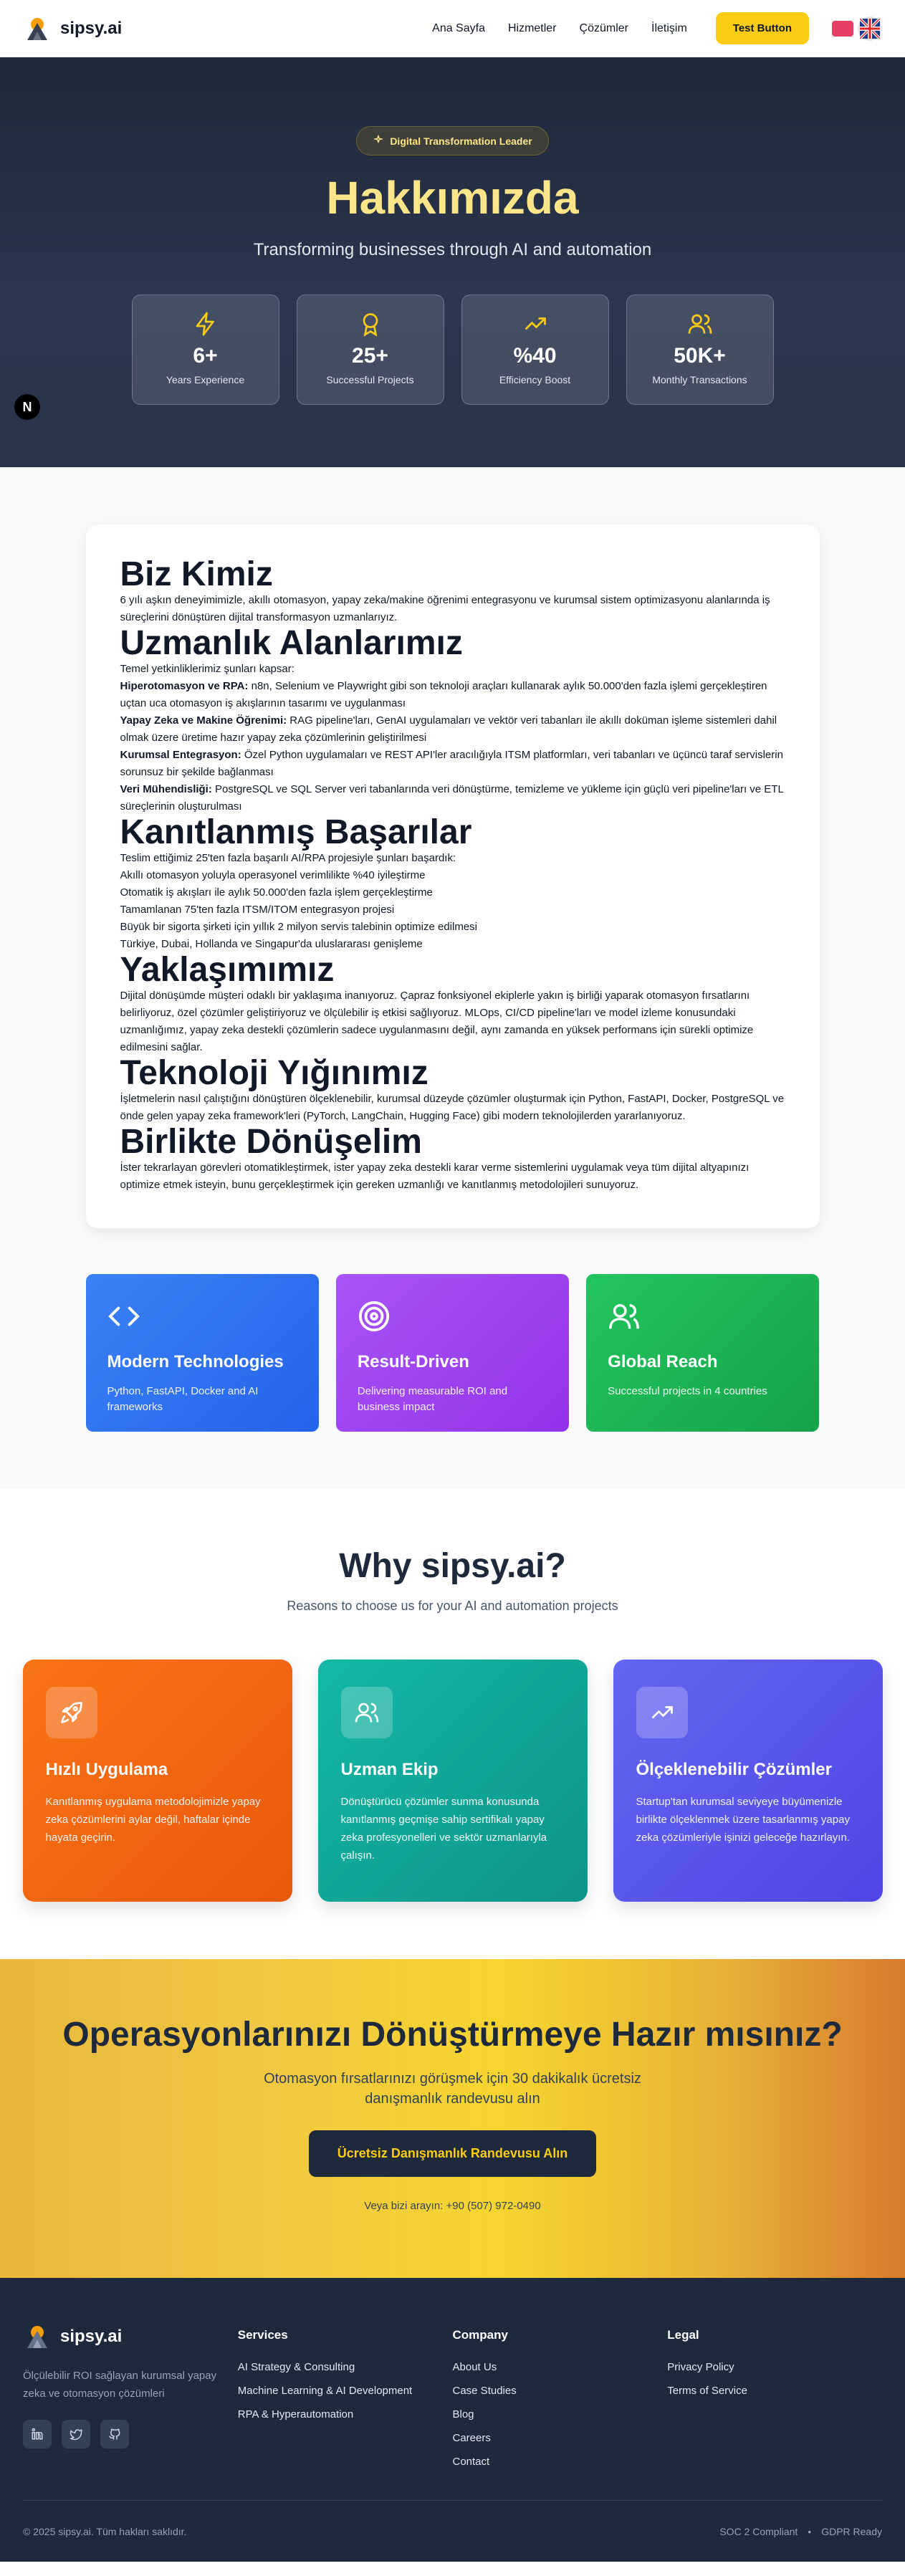  Describe the element at coordinates (71, 1712) in the screenshot. I see `rocket-icon` at that location.